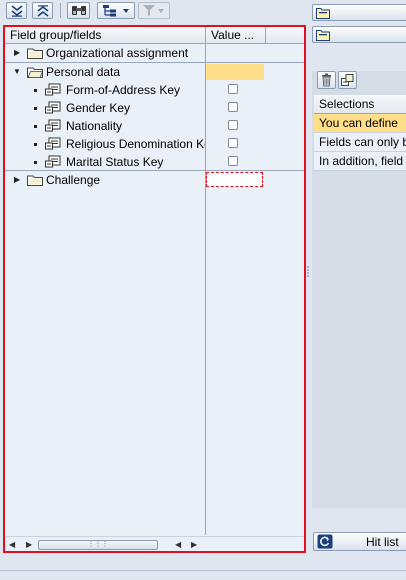 The image size is (406, 580). I want to click on hit-list-button: Hit list, so click(359, 541).